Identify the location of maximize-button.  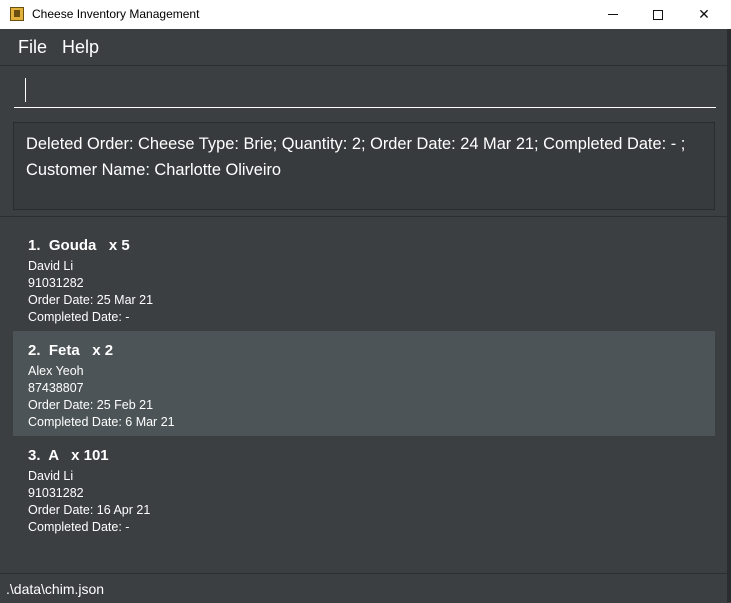
(658, 14).